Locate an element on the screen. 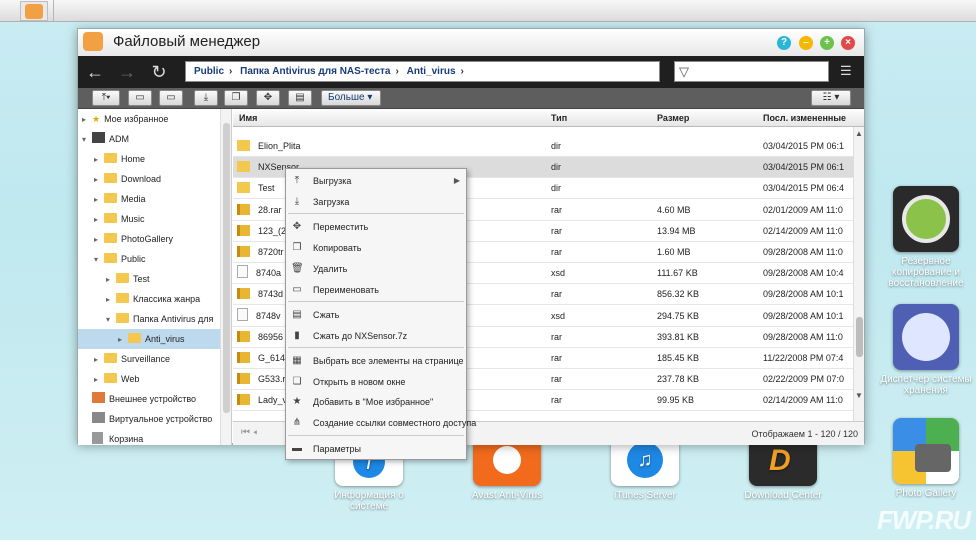  view-mode-button: ☷ ▾ is located at coordinates (831, 98).